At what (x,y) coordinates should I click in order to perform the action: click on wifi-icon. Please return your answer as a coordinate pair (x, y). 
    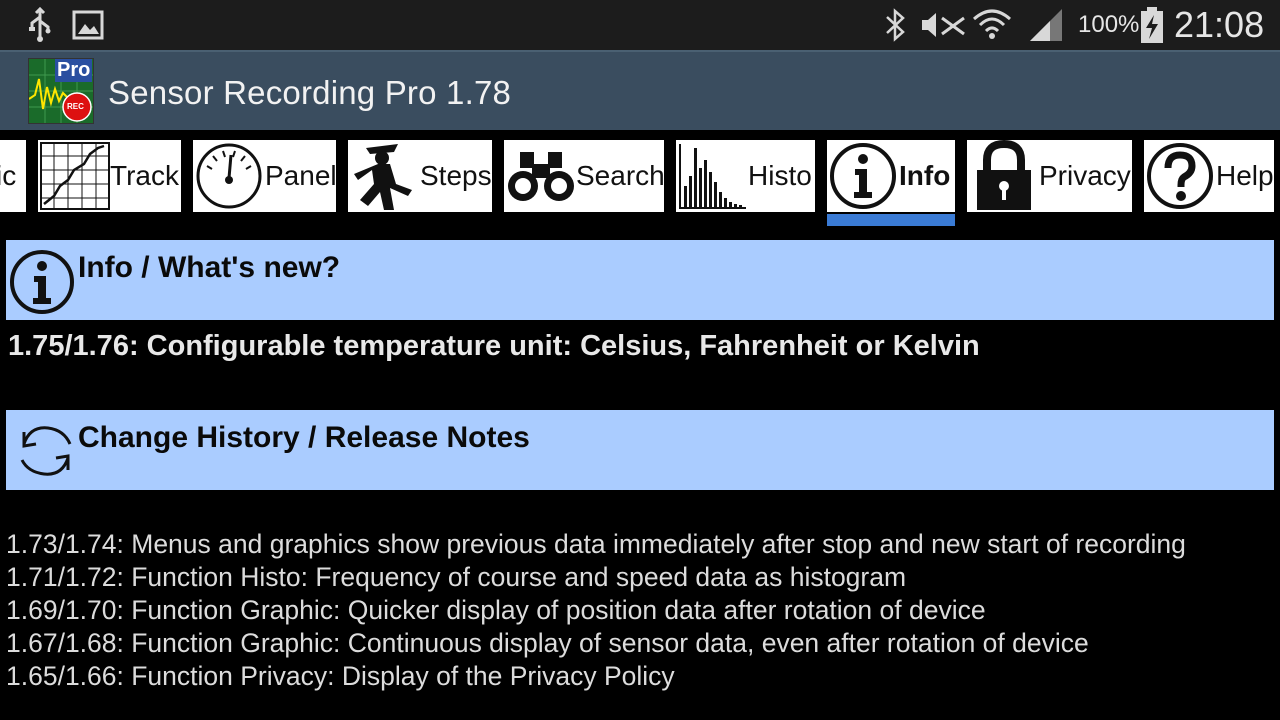
    Looking at the image, I should click on (992, 25).